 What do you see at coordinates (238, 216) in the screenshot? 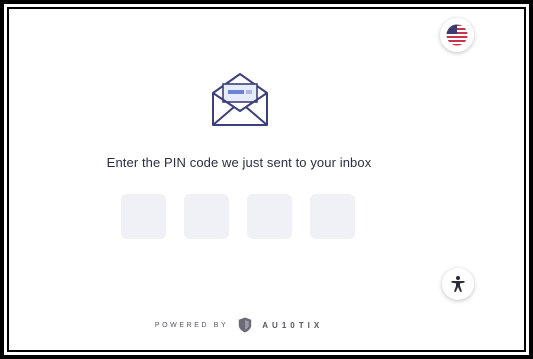
I see `pin-input-group` at bounding box center [238, 216].